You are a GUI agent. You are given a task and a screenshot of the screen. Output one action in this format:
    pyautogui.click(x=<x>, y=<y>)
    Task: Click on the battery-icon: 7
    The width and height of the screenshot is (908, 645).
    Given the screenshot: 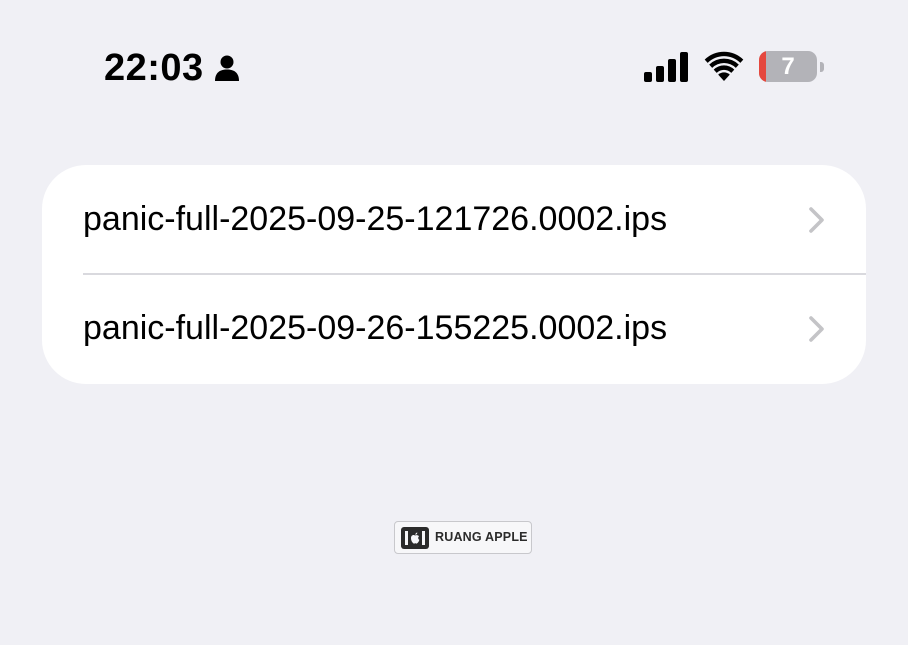 What is the action you would take?
    pyautogui.click(x=788, y=66)
    